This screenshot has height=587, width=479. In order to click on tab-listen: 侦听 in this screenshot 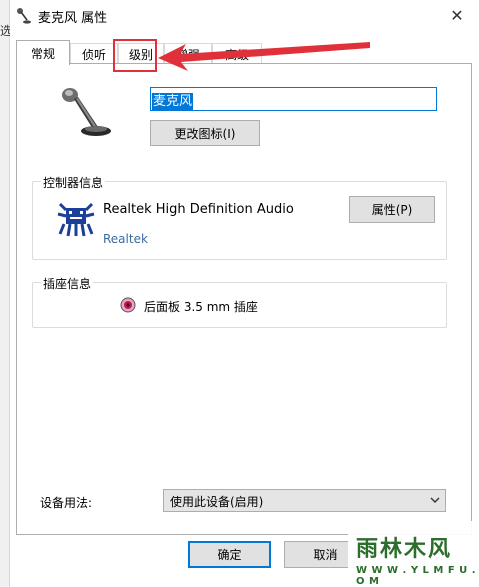, I will do `click(94, 53)`.